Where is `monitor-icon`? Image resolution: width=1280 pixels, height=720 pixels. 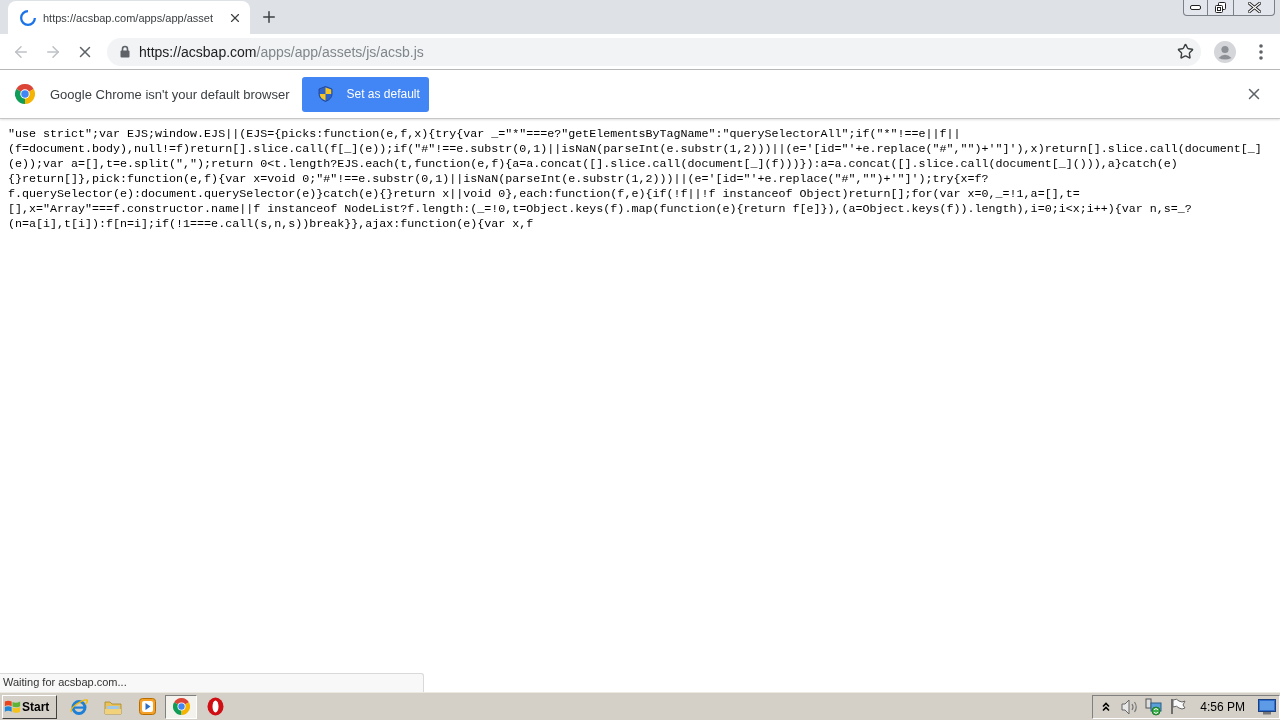
monitor-icon is located at coordinates (1267, 706).